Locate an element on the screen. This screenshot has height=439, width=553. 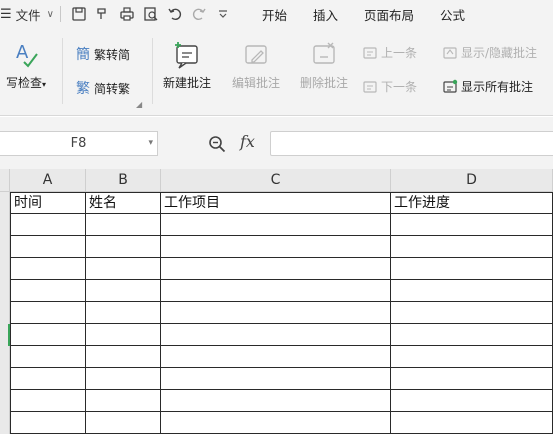
redo-icon is located at coordinates (199, 14).